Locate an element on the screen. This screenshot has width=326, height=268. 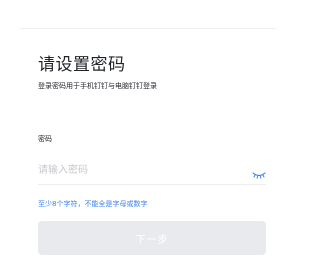
password-rule-hint: 至少8个字符，不能全是字母或数字 is located at coordinates (93, 204).